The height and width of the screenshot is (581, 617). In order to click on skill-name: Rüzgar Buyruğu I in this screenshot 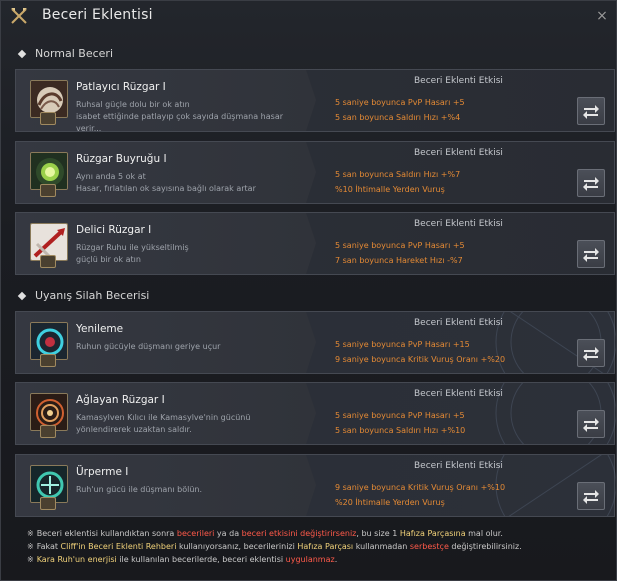, I will do `click(121, 159)`.